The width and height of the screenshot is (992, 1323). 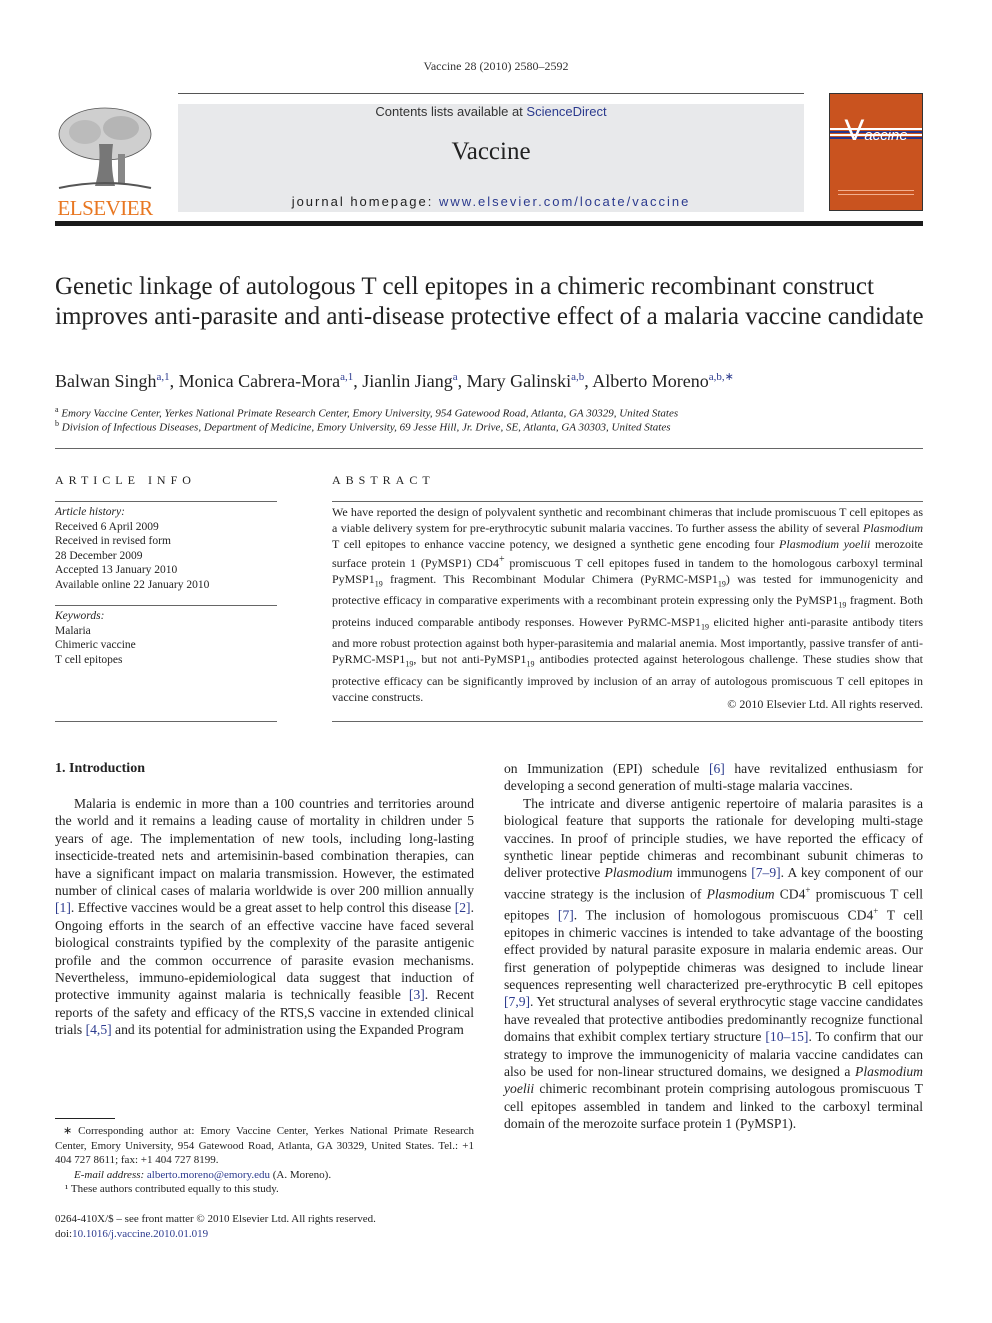 What do you see at coordinates (489, 223) in the screenshot?
I see `masthead-rule` at bounding box center [489, 223].